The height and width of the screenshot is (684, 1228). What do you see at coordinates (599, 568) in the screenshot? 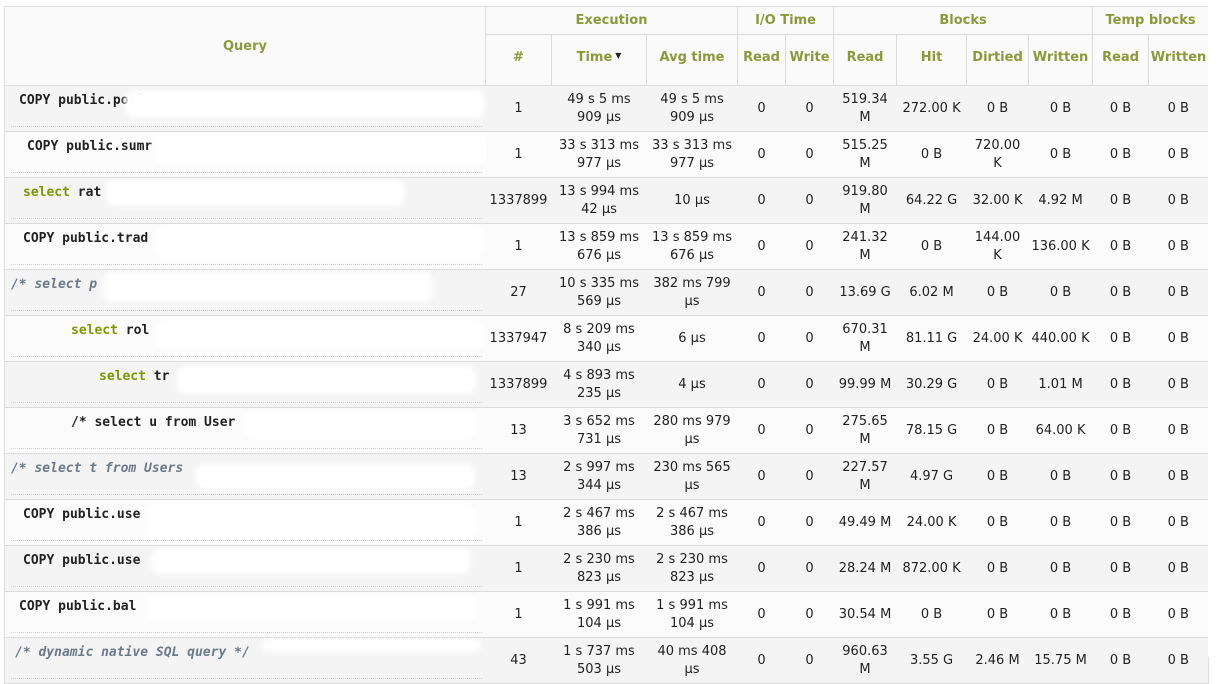
I see `cell-time: 2 s 230 ms 823 µs` at bounding box center [599, 568].